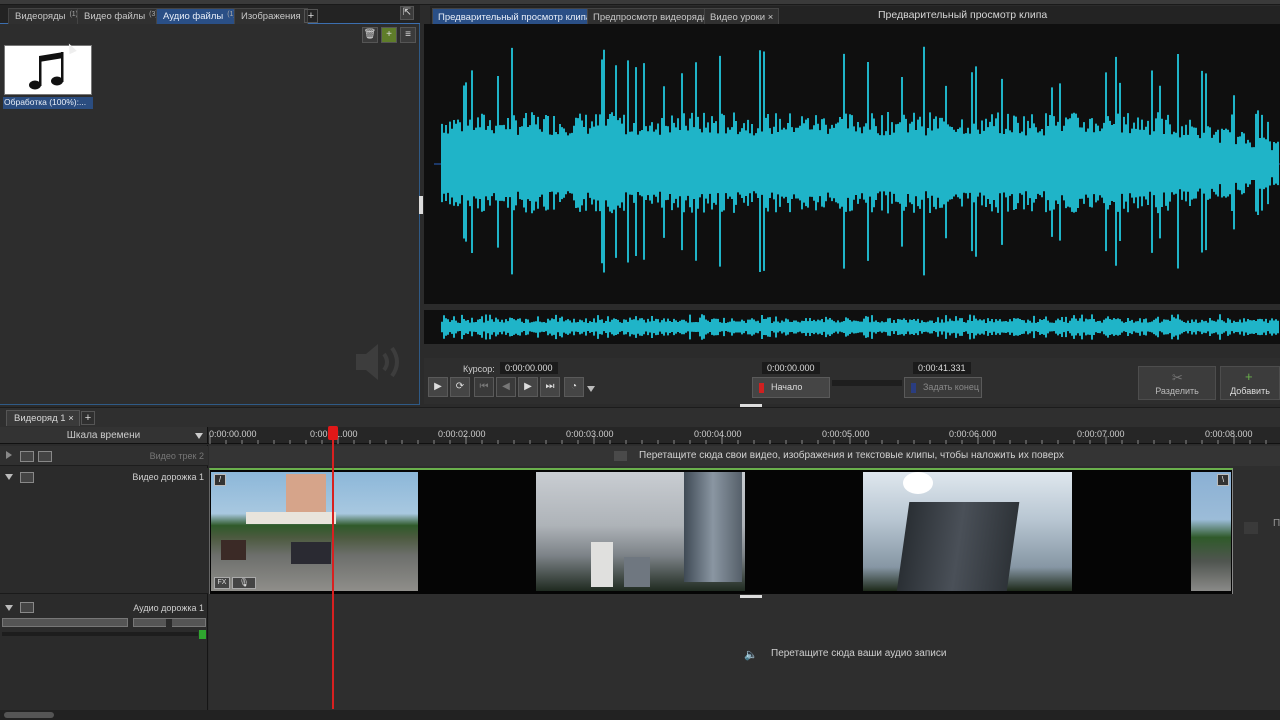  I want to click on add-folder-icon: +, so click(389, 35).